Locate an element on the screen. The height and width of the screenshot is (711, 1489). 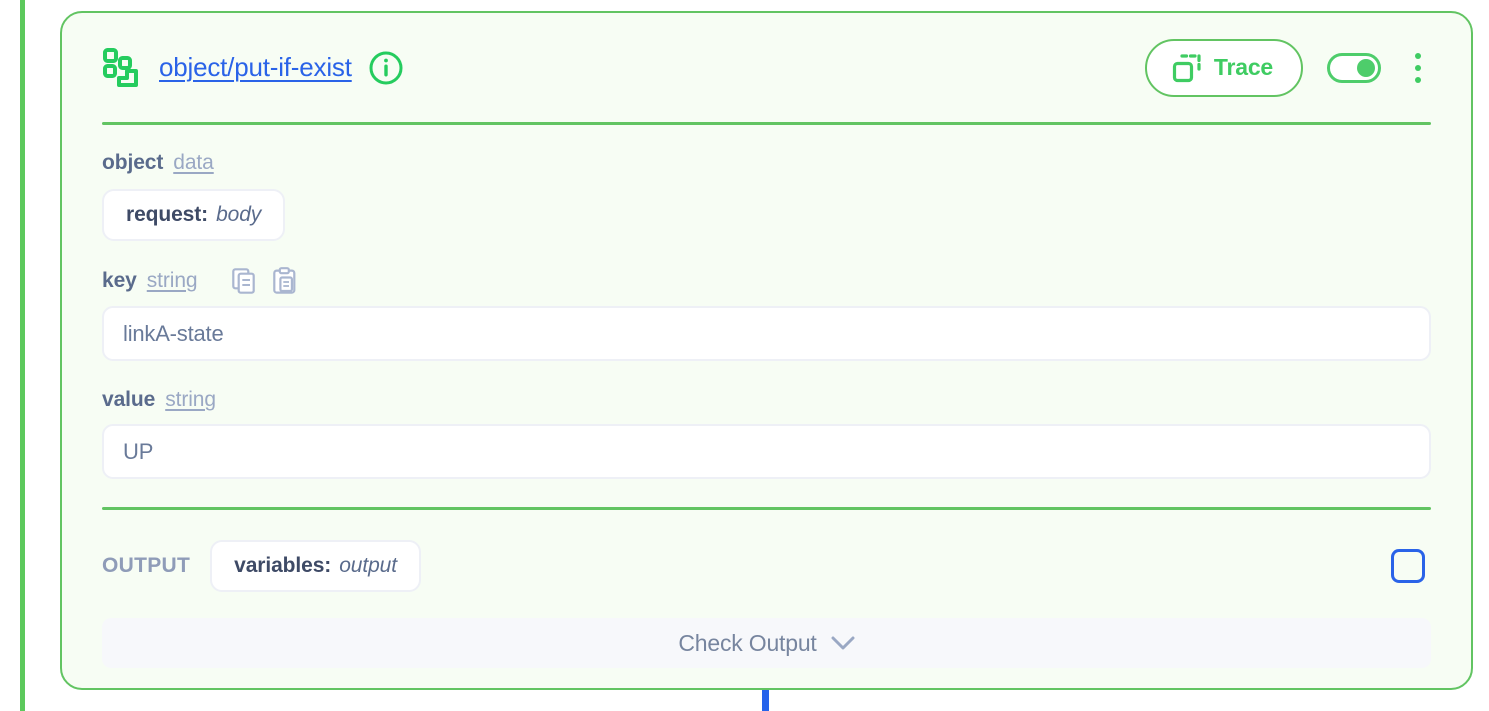
node-title-link: object/put-if-exist is located at coordinates (255, 67).